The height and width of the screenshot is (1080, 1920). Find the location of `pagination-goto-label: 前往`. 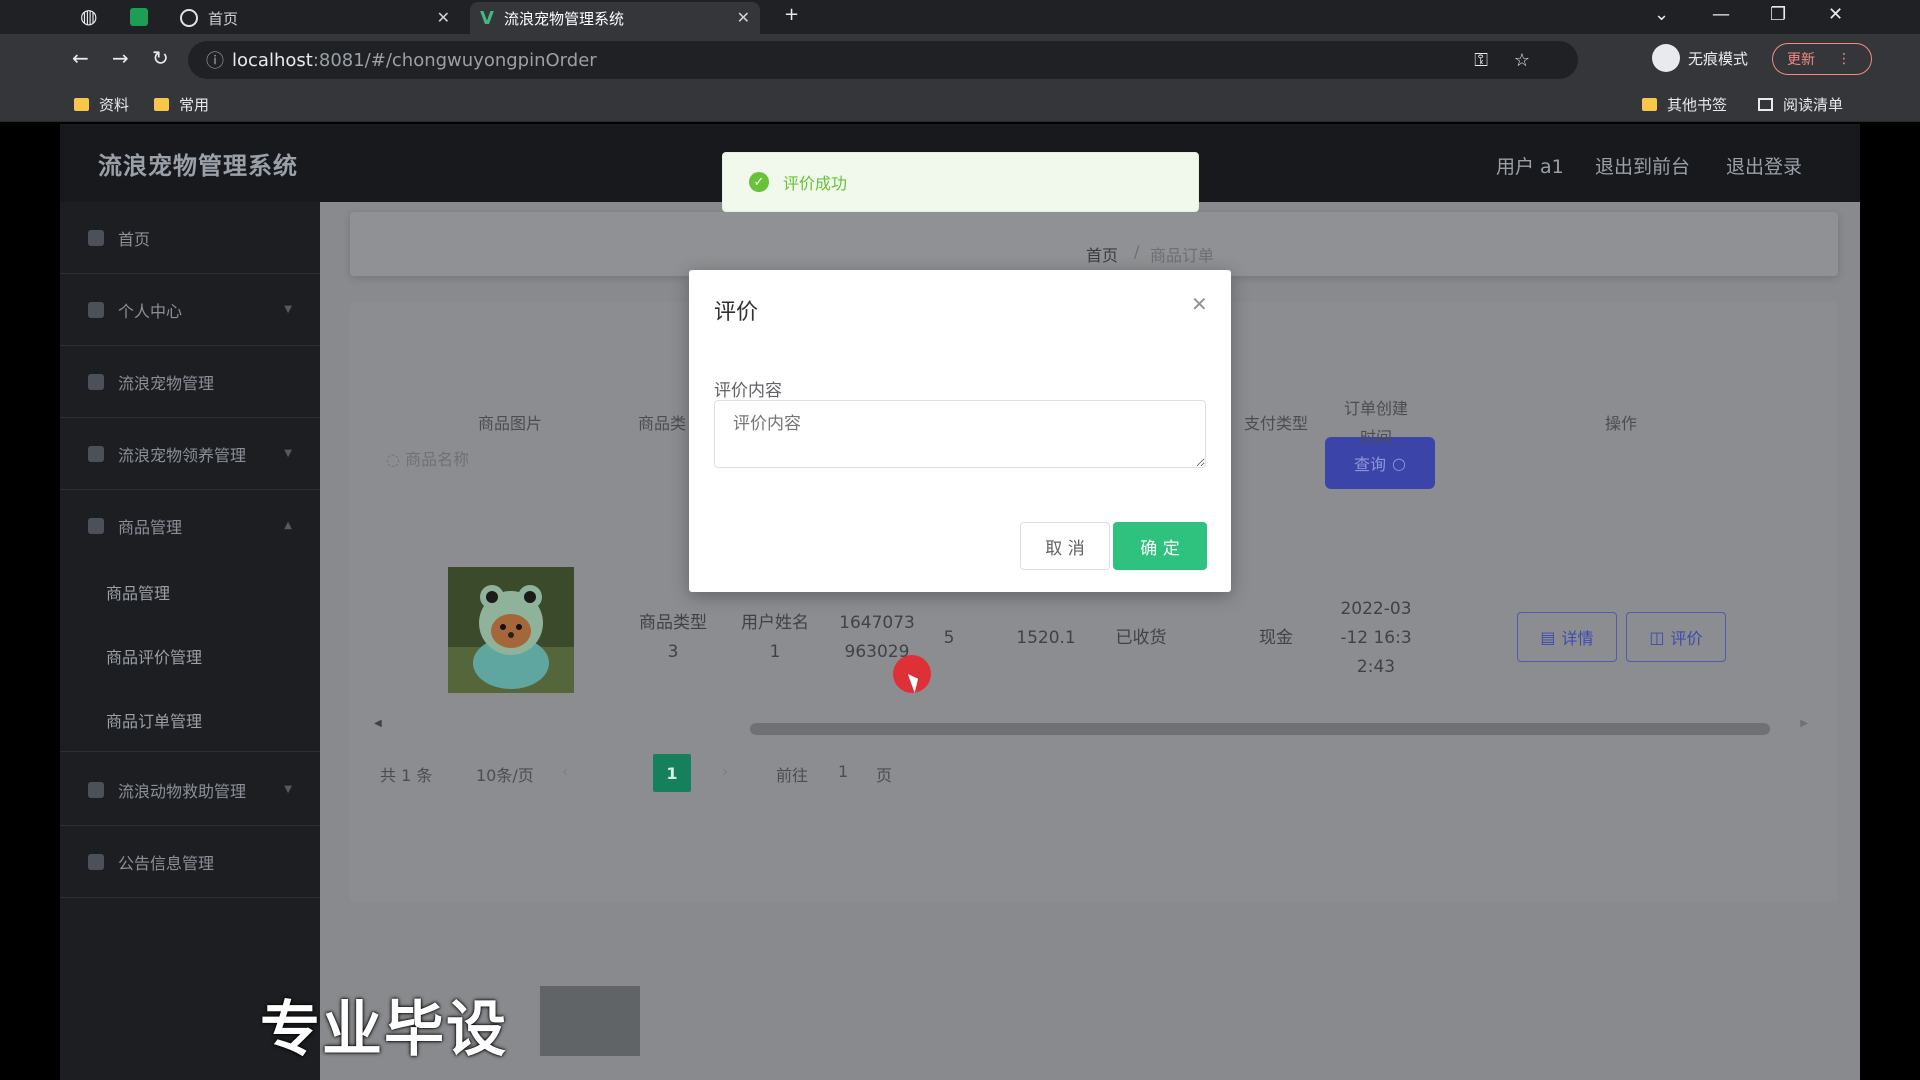

pagination-goto-label: 前往 is located at coordinates (792, 775).